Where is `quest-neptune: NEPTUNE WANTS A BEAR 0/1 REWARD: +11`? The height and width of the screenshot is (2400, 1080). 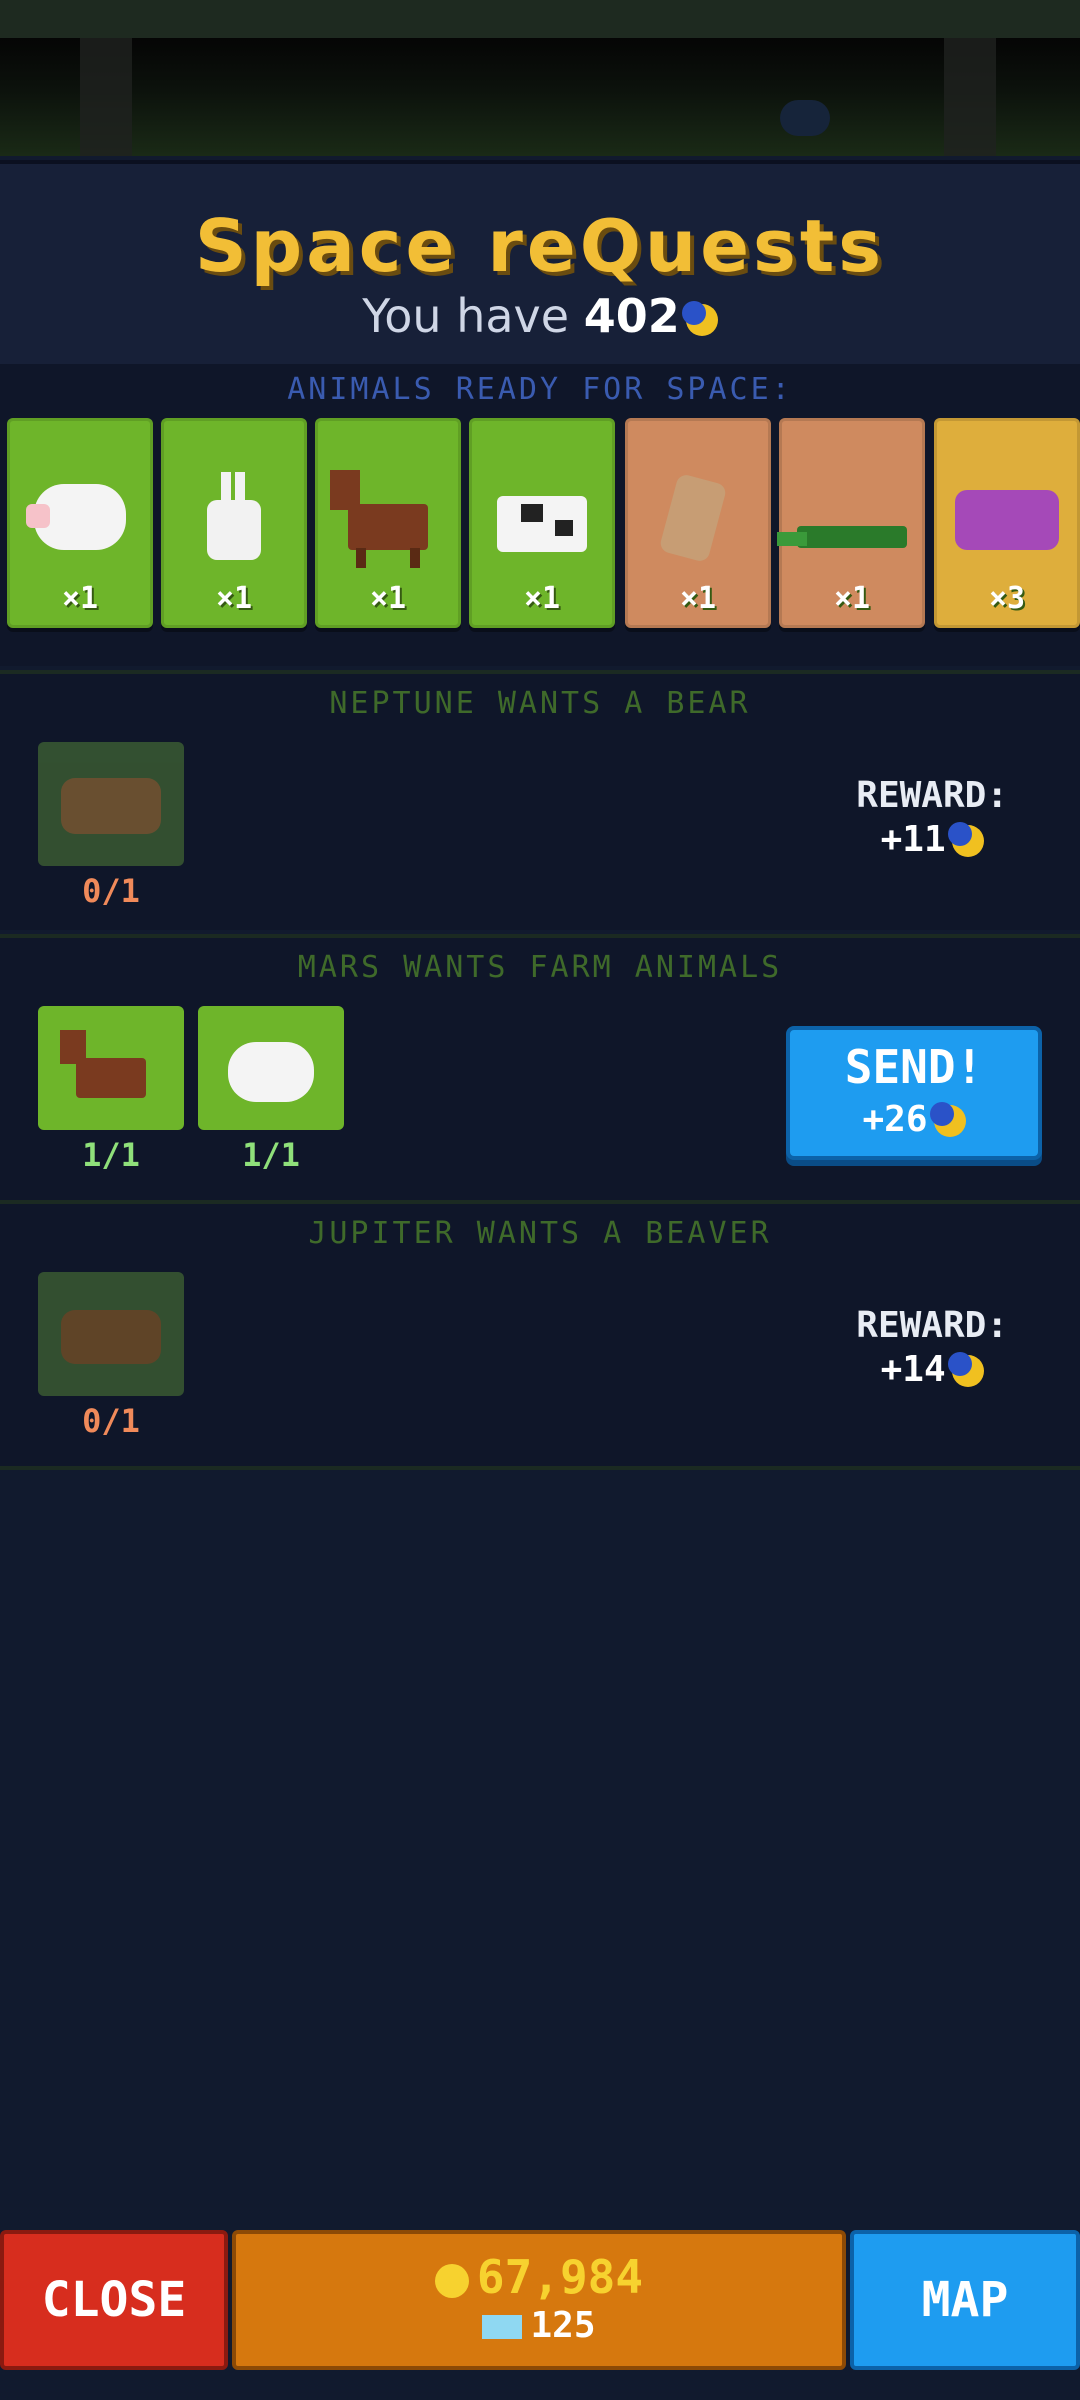
quest-neptune: NEPTUNE WANTS A BEAR 0/1 REWARD: +11 is located at coordinates (540, 800).